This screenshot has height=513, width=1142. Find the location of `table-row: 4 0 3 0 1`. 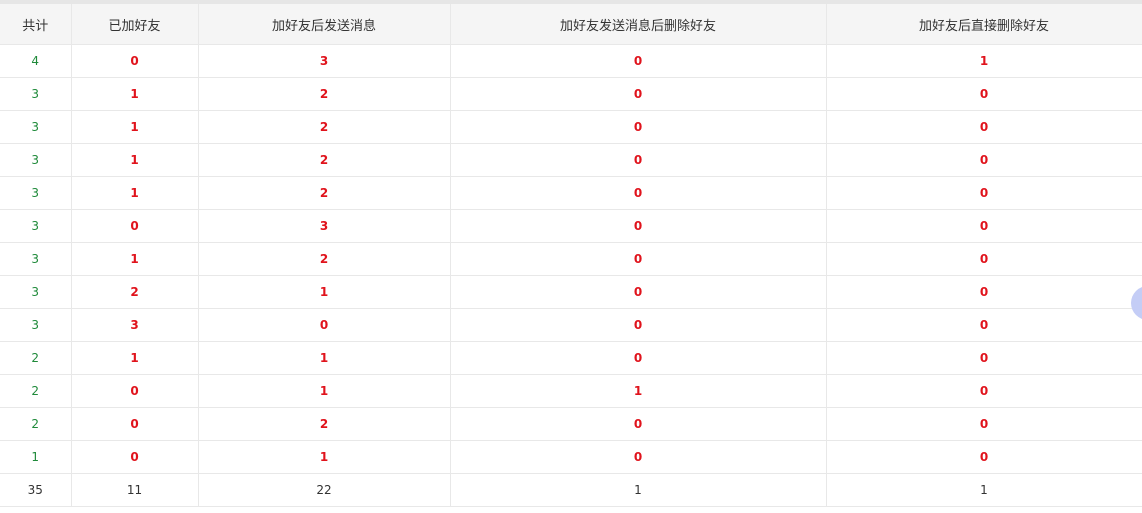

table-row: 4 0 3 0 1 is located at coordinates (571, 61).